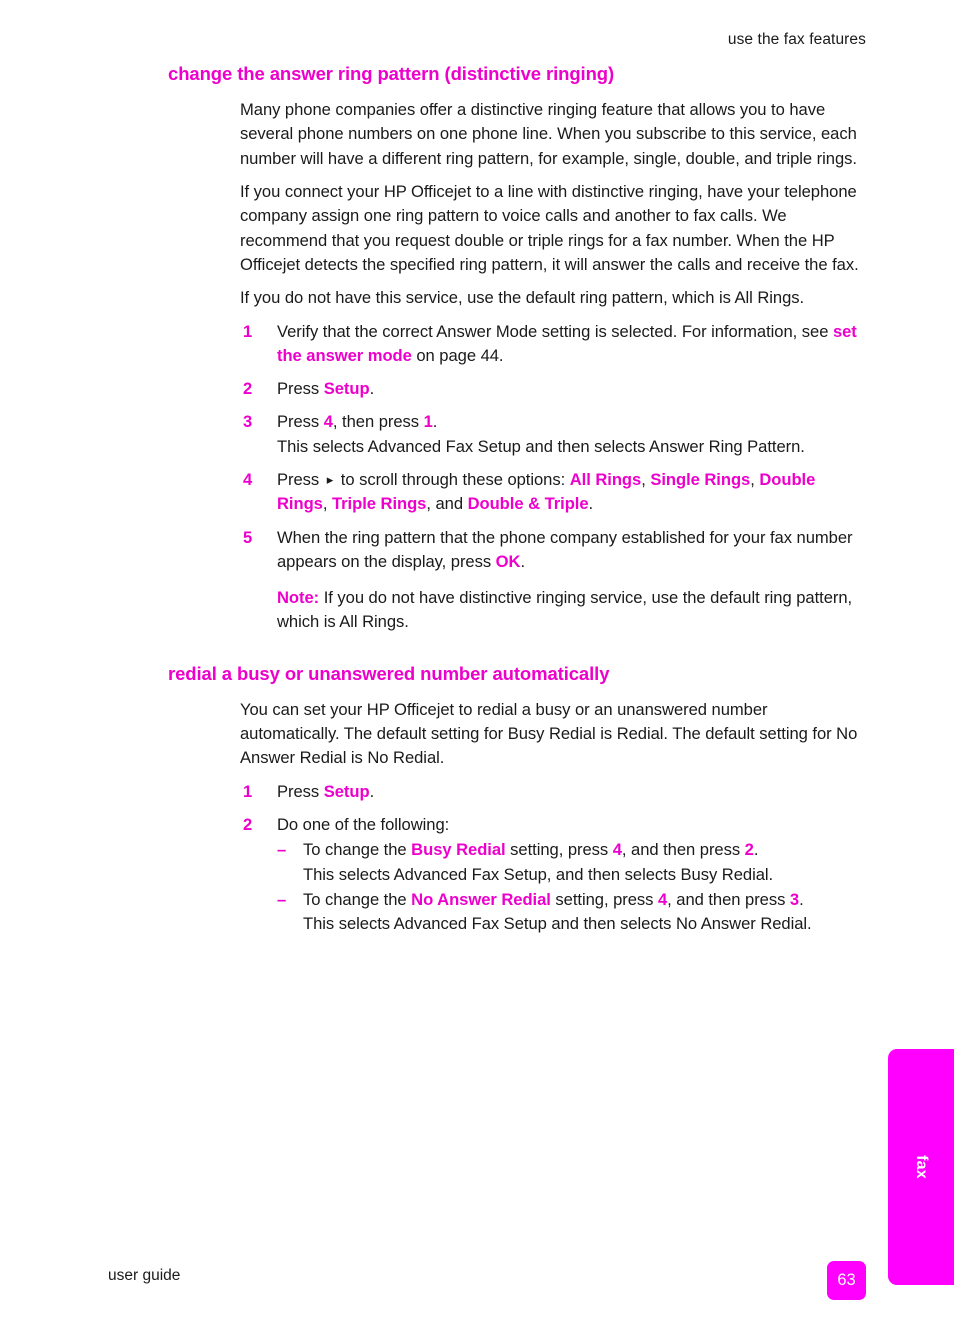  I want to click on step-text: Do one of the following:, so click(363, 825).